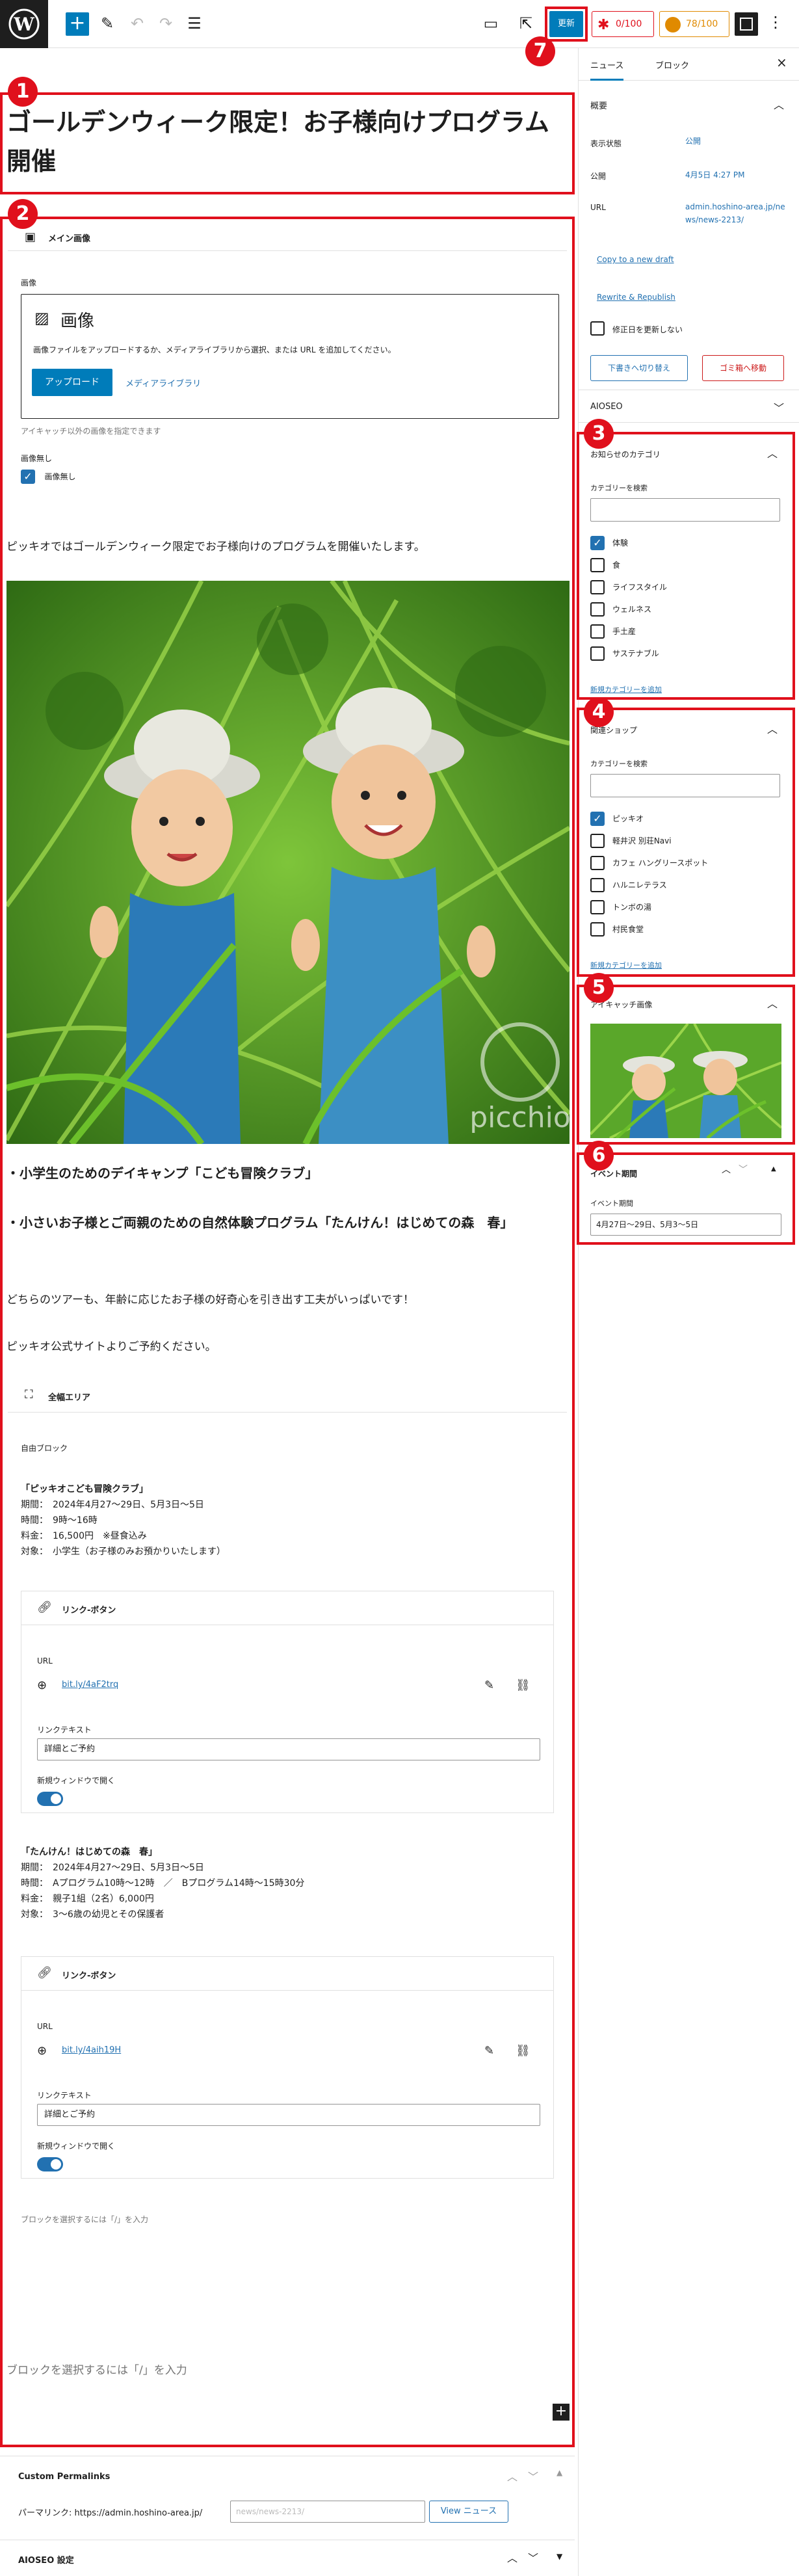 The height and width of the screenshot is (2576, 799). Describe the element at coordinates (491, 24) in the screenshot. I see `preview-device-icon: ▭` at that location.